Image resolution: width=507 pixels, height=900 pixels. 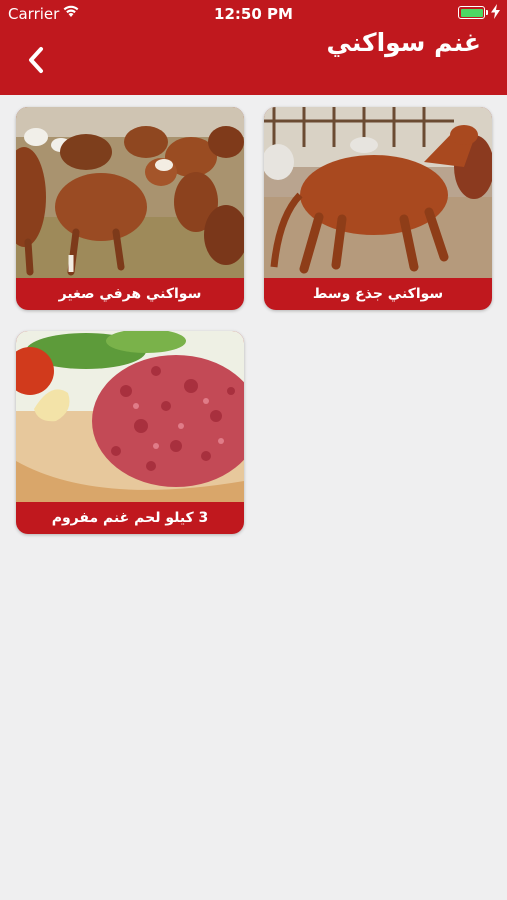 I want to click on back-button, so click(x=36, y=60).